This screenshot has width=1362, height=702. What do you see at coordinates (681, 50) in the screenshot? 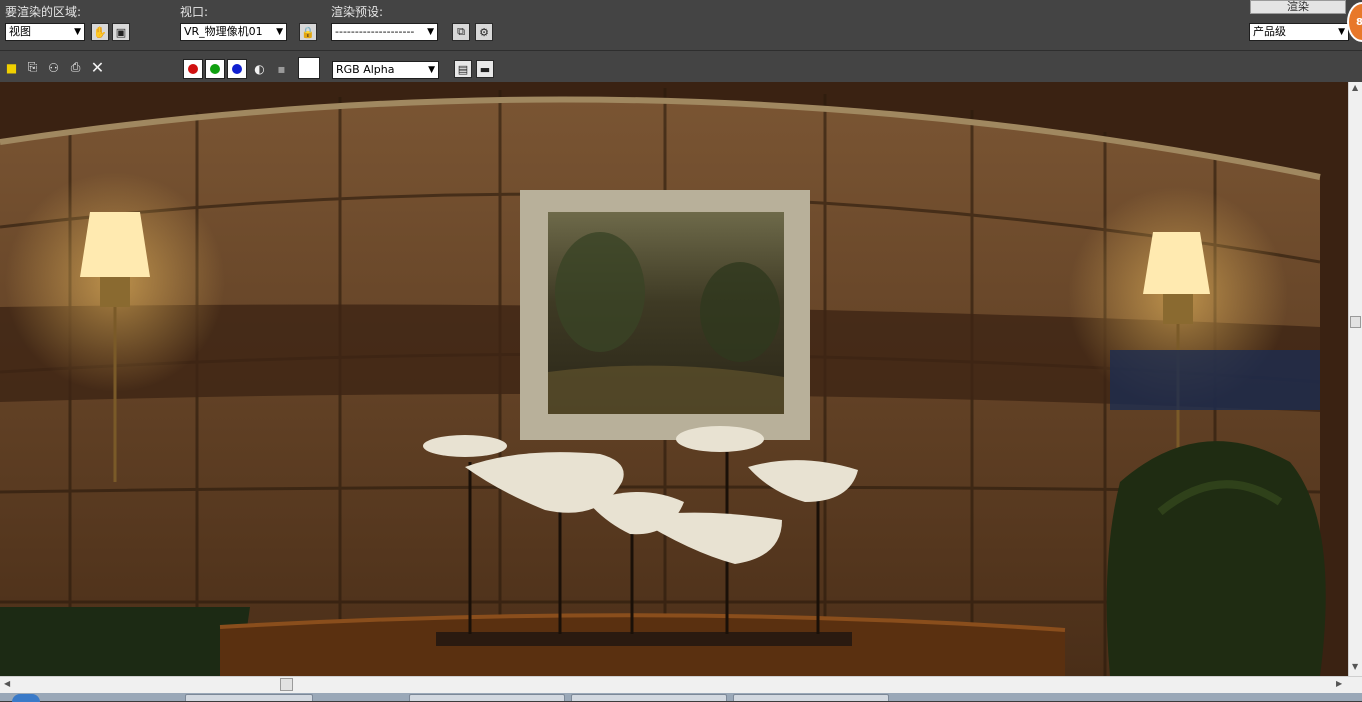
I see `toolbar-divider` at bounding box center [681, 50].